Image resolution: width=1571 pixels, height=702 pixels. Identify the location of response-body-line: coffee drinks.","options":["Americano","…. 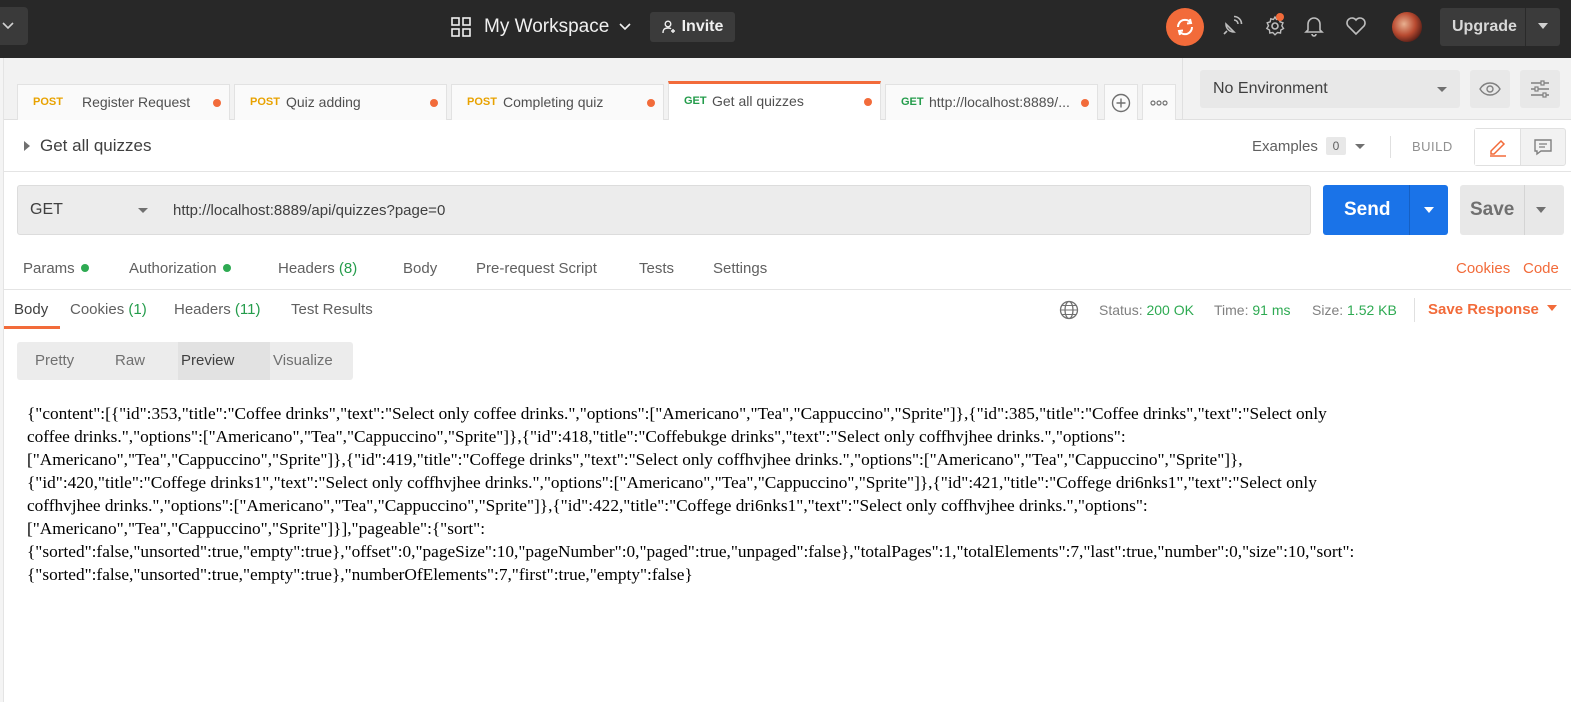
(576, 436).